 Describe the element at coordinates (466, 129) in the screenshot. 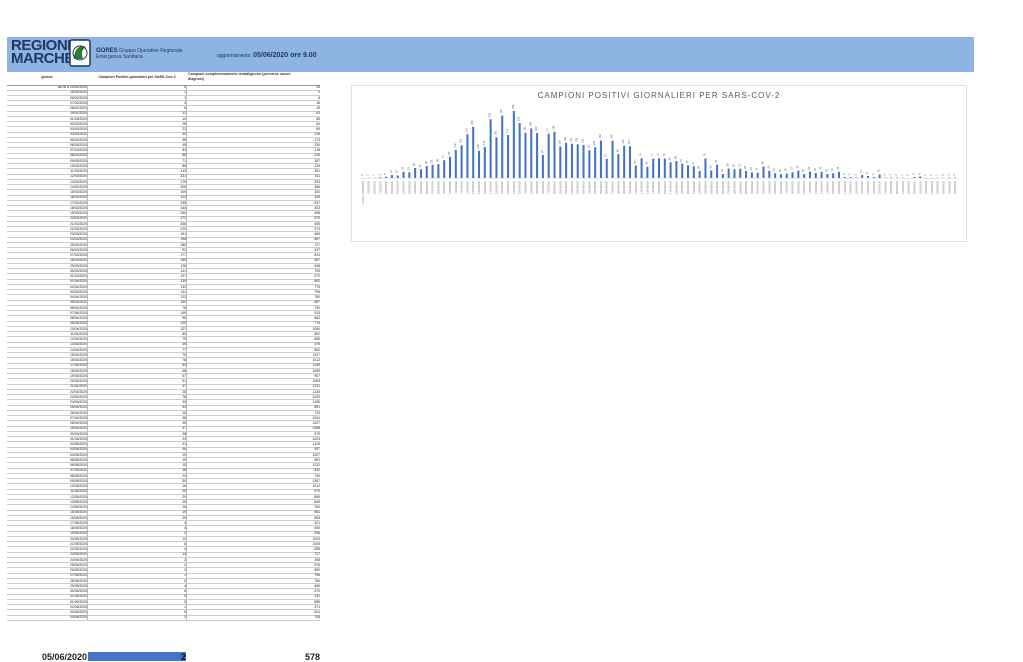

I see `data-label: 175` at that location.